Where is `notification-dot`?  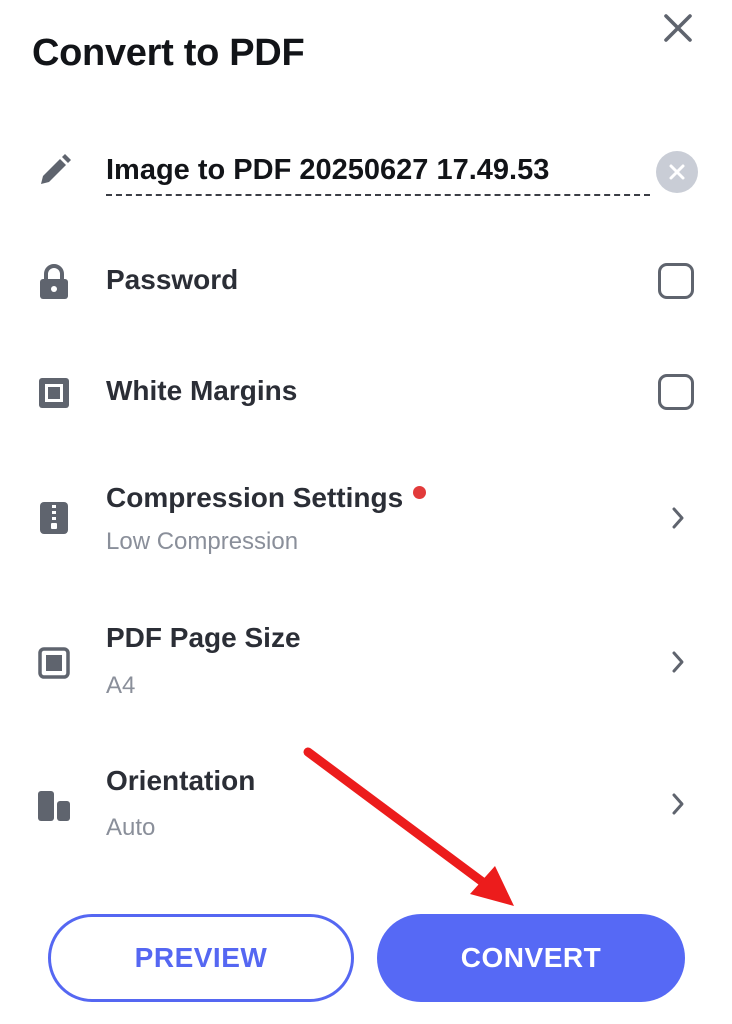 notification-dot is located at coordinates (420, 492).